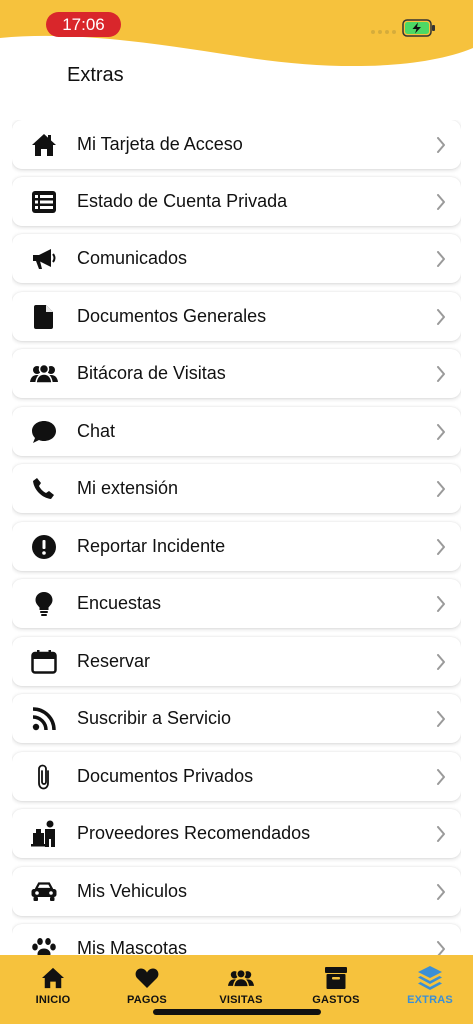 This screenshot has height=1024, width=473. Describe the element at coordinates (383, 32) in the screenshot. I see `signal-icon` at that location.